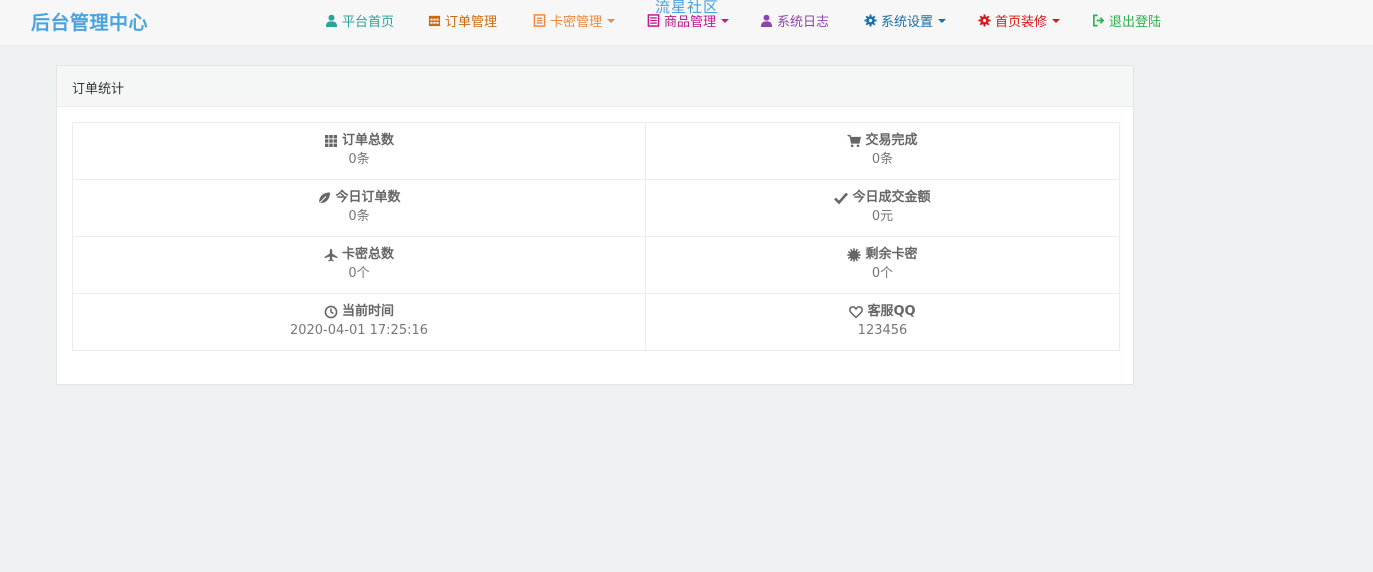 This screenshot has height=572, width=1373. I want to click on nav-label: 订单管理, so click(471, 22).